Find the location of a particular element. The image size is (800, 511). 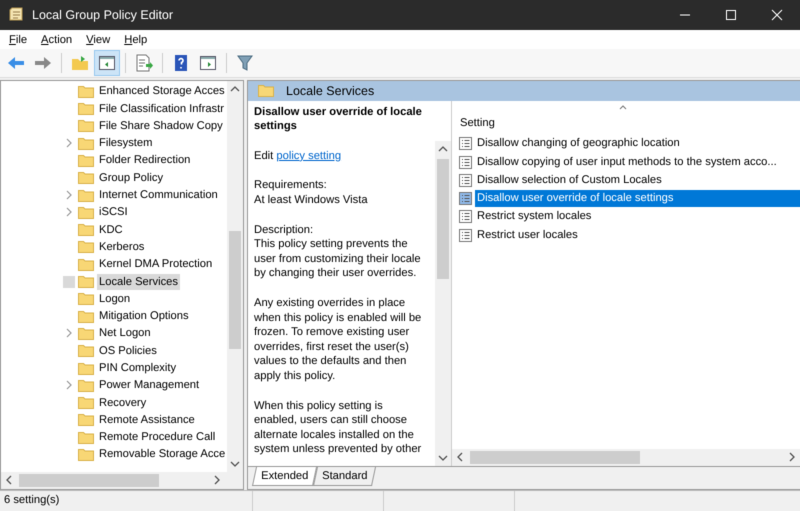

setting-row: Disallow changing of geographic location is located at coordinates (626, 143).